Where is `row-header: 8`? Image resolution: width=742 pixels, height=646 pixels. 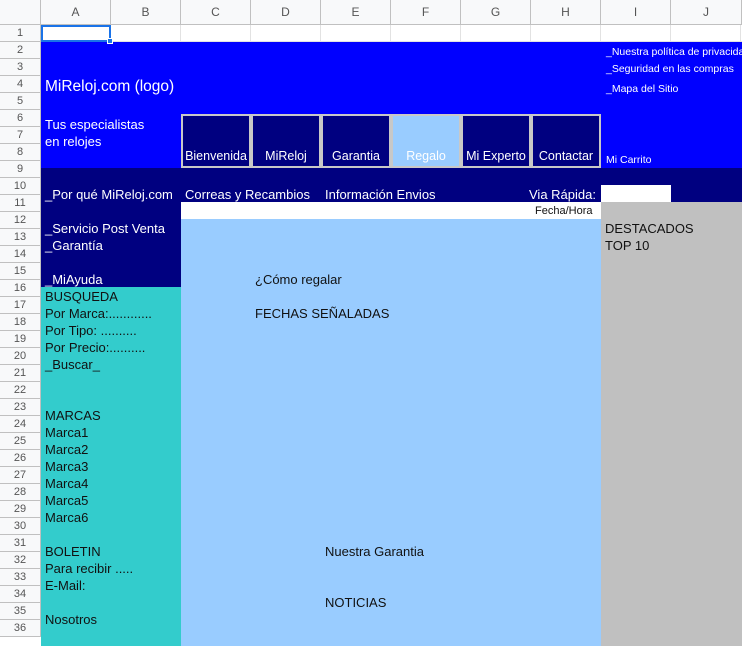 row-header: 8 is located at coordinates (20, 152).